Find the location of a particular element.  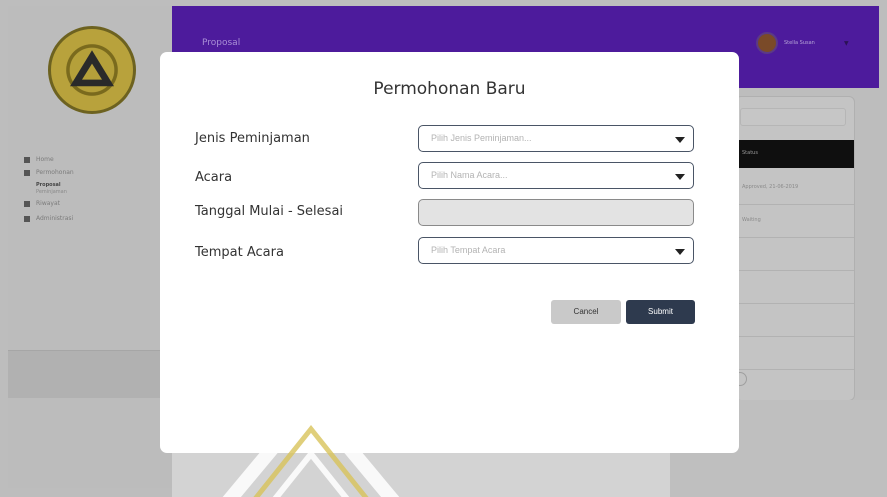

user-name: Stella Susan is located at coordinates (799, 43).